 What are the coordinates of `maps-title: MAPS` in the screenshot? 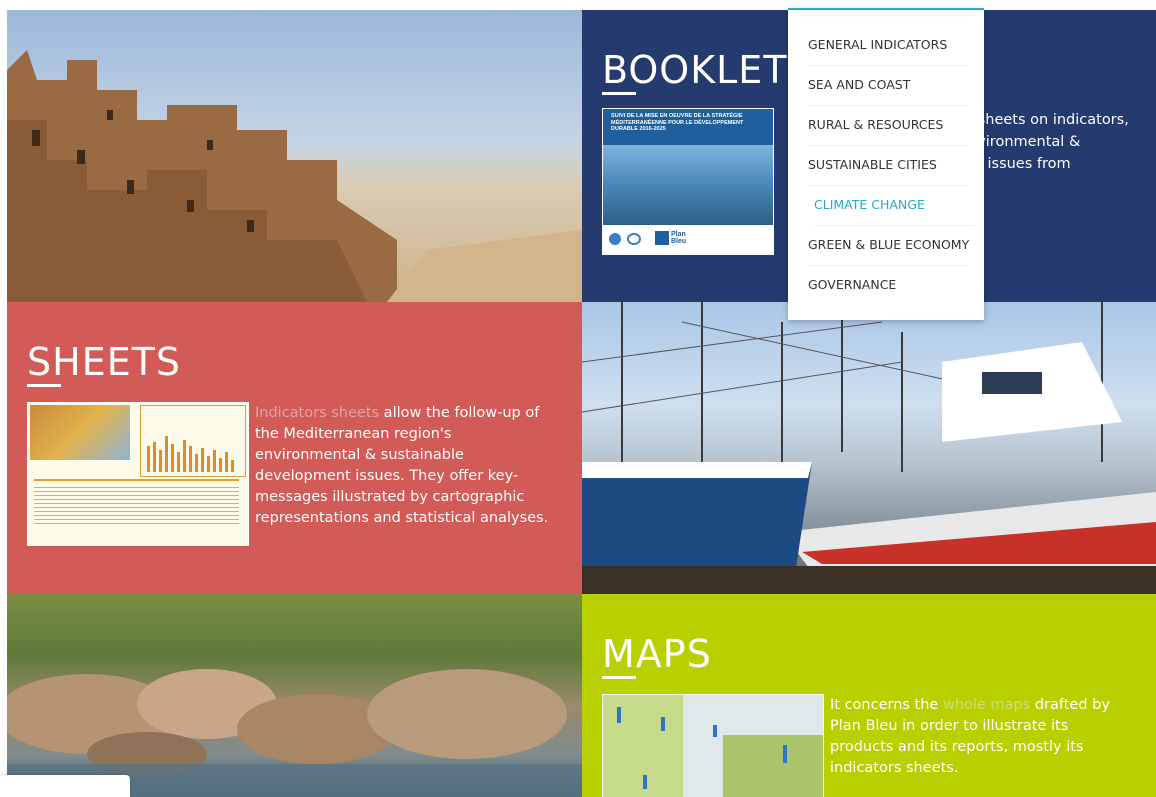 It's located at (657, 654).